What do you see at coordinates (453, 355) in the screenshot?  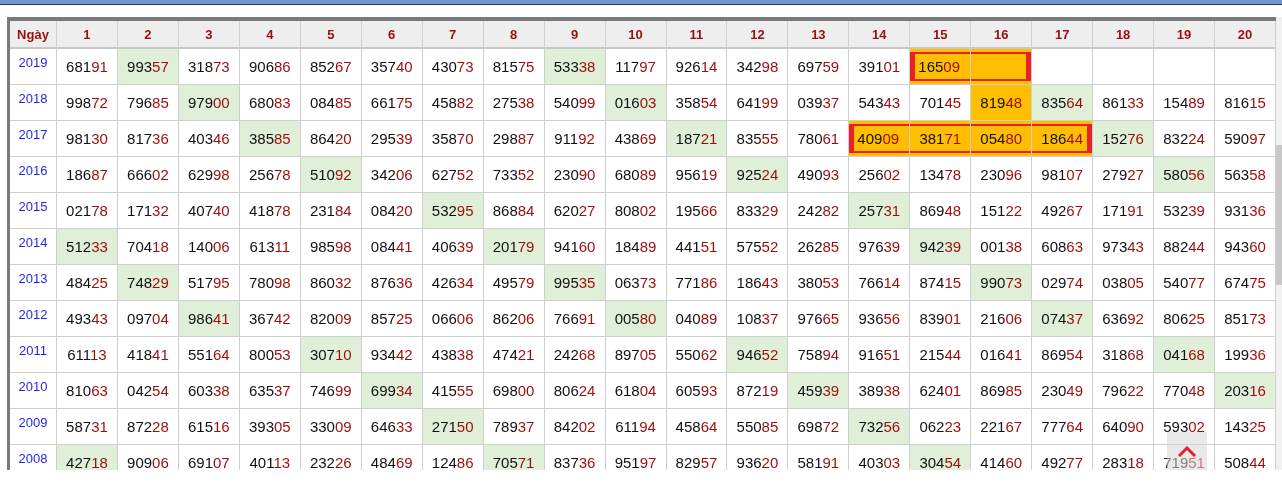 I see `table-cell: 43838` at bounding box center [453, 355].